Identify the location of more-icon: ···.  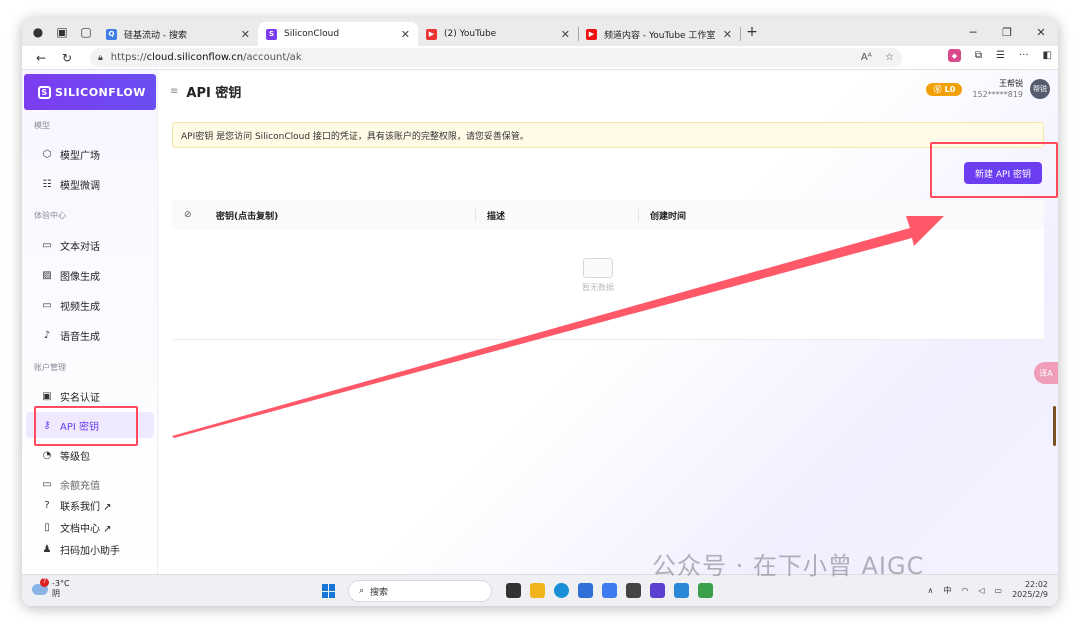
(1024, 55).